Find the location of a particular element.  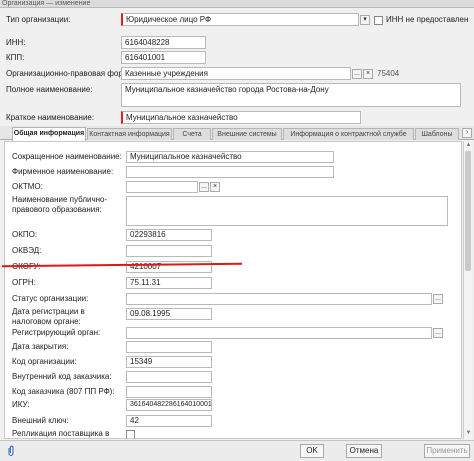

kpp-label: КПП: is located at coordinates (15, 57).